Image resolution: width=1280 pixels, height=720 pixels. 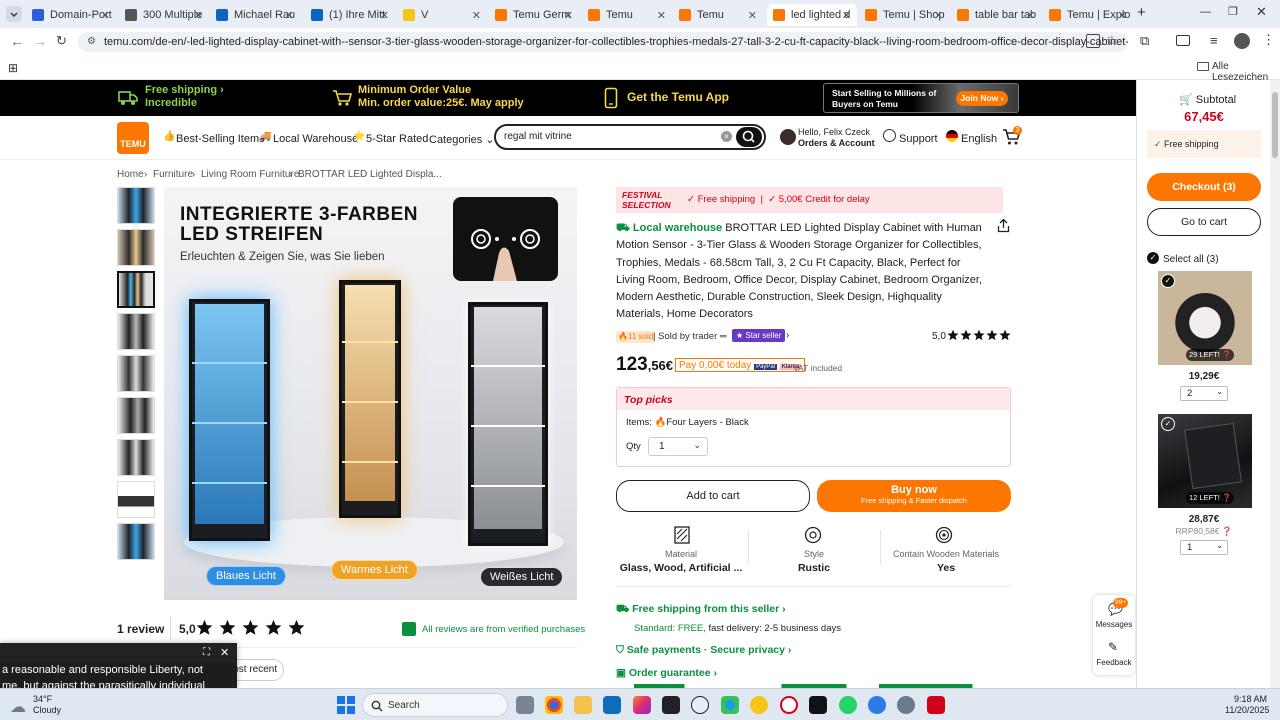 What do you see at coordinates (612, 705) in the screenshot?
I see `outlook-icon` at bounding box center [612, 705].